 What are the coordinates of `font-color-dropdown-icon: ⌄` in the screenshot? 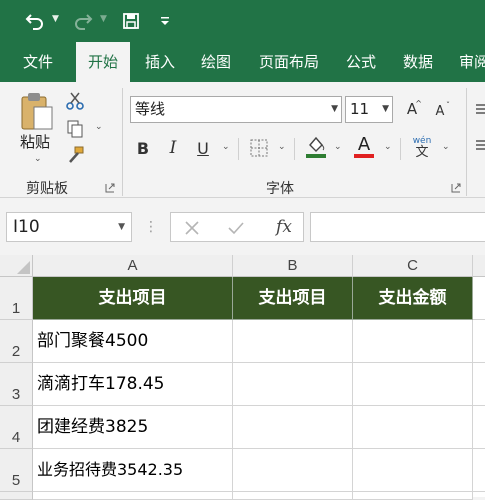 It's located at (388, 147).